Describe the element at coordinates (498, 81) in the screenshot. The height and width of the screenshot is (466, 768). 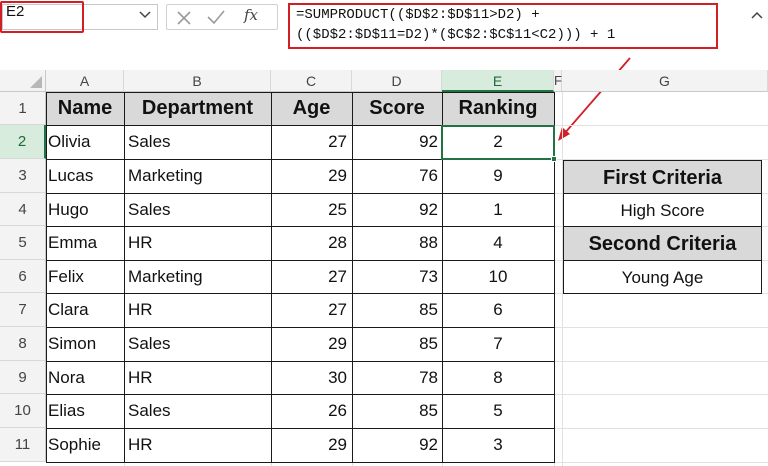
I see `column-header-e: E` at that location.